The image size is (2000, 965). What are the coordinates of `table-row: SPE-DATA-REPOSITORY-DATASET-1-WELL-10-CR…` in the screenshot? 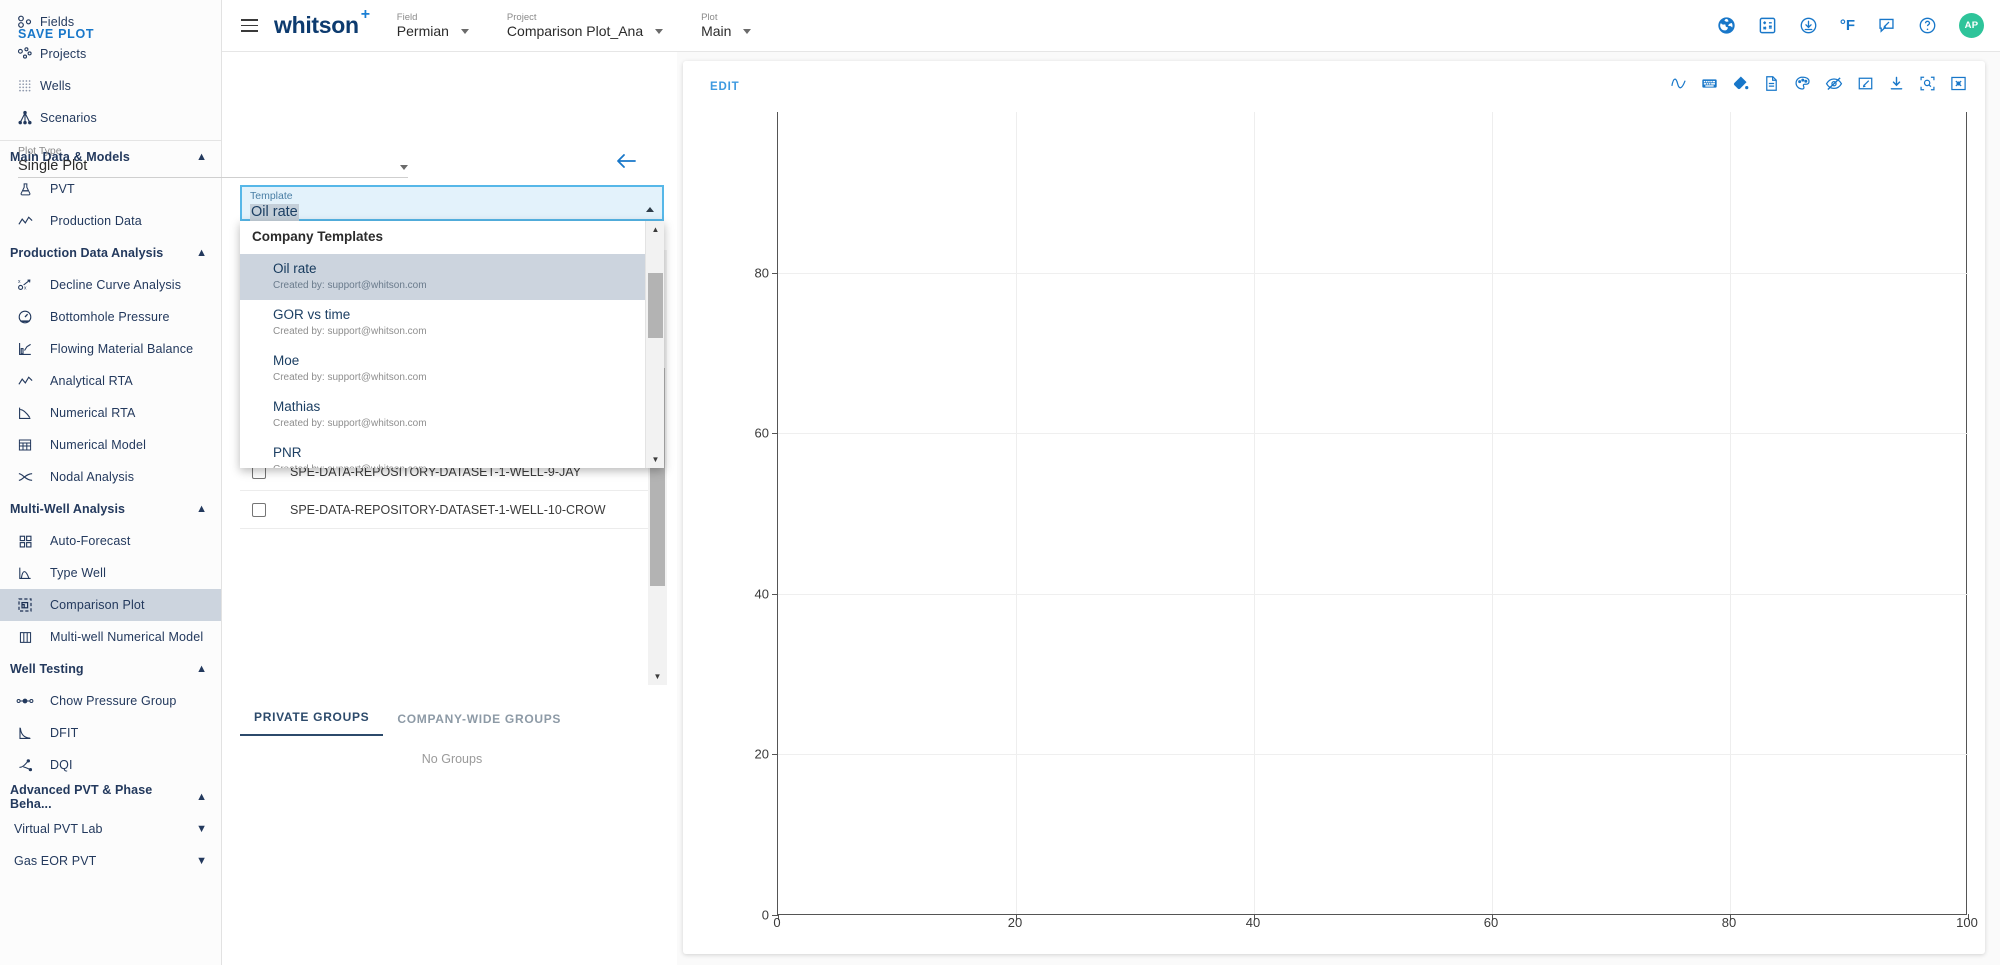 It's located at (452, 510).